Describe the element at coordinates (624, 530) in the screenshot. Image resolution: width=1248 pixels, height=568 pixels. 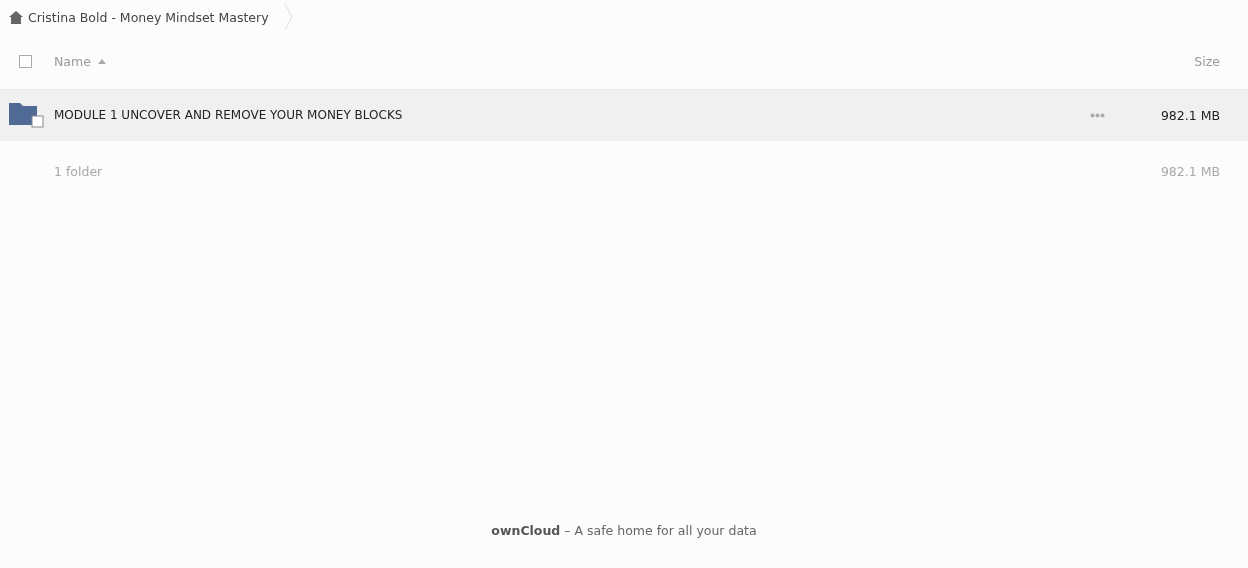
I see `footer-text: ownCloud – A safe home for all your data` at that location.